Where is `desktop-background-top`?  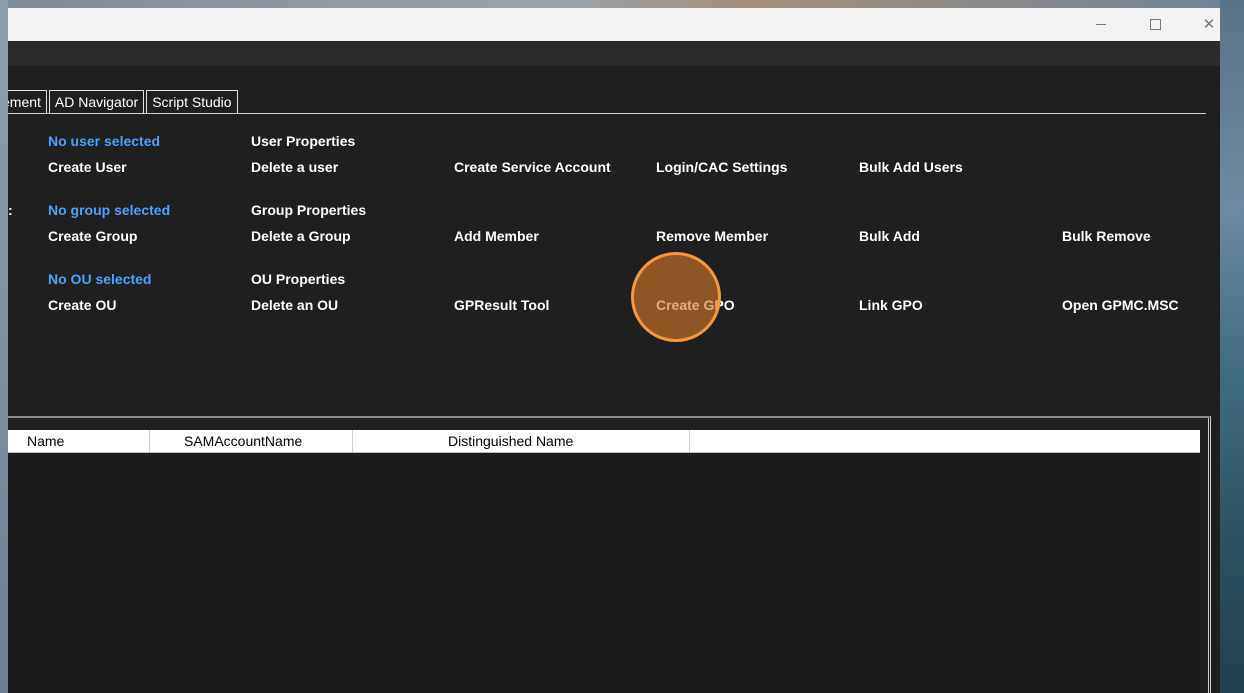
desktop-background-top is located at coordinates (622, 4).